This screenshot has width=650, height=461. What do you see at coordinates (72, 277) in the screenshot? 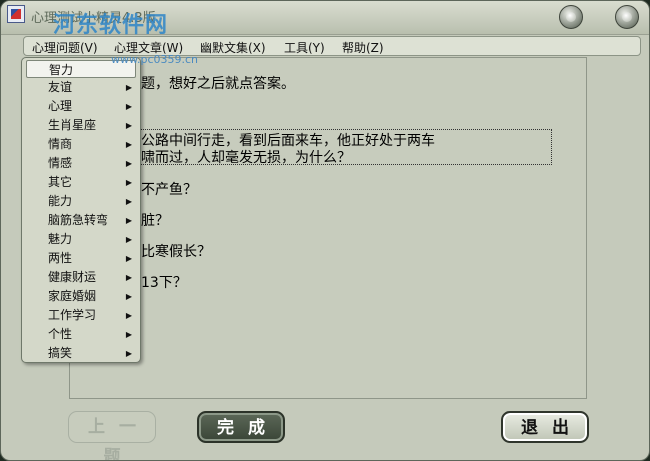
I see `dropdown-item-label: 健康财运` at bounding box center [72, 277].